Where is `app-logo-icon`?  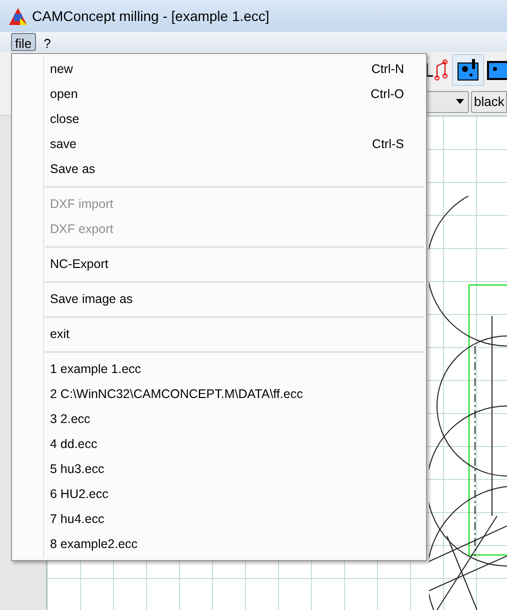
app-logo-icon is located at coordinates (18, 16).